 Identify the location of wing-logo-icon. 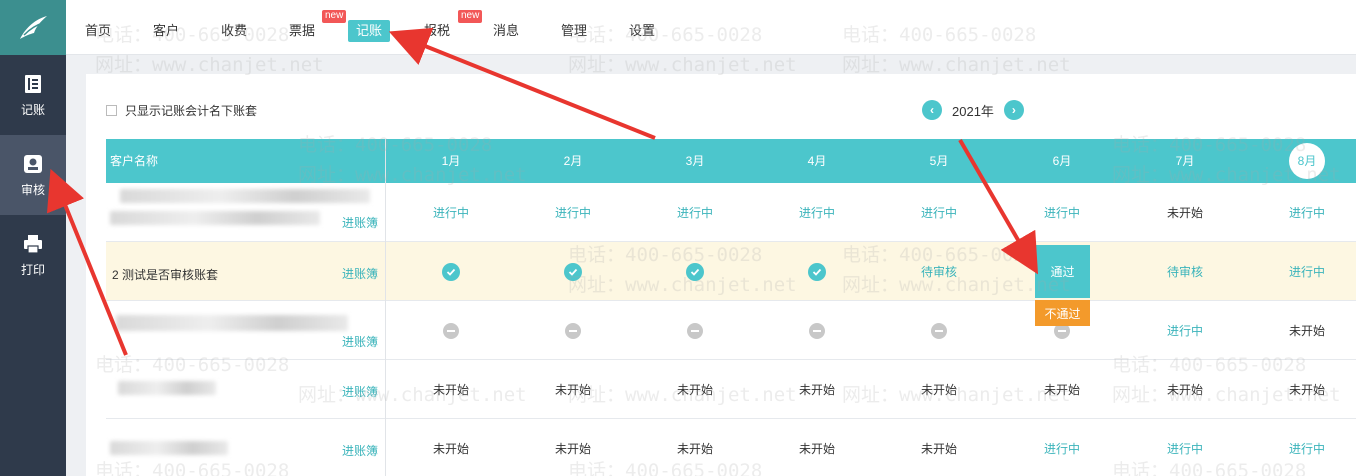
(33, 27).